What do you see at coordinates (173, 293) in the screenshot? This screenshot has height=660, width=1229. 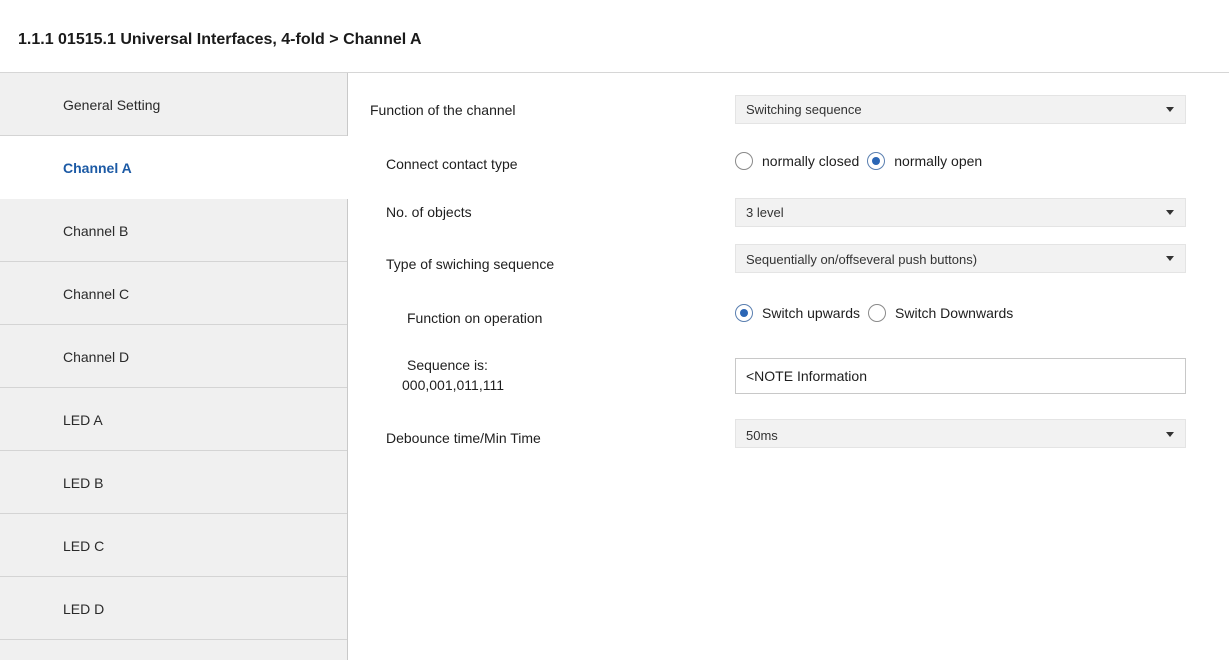 I see `sidebar-item-channel-c: Channel C` at bounding box center [173, 293].